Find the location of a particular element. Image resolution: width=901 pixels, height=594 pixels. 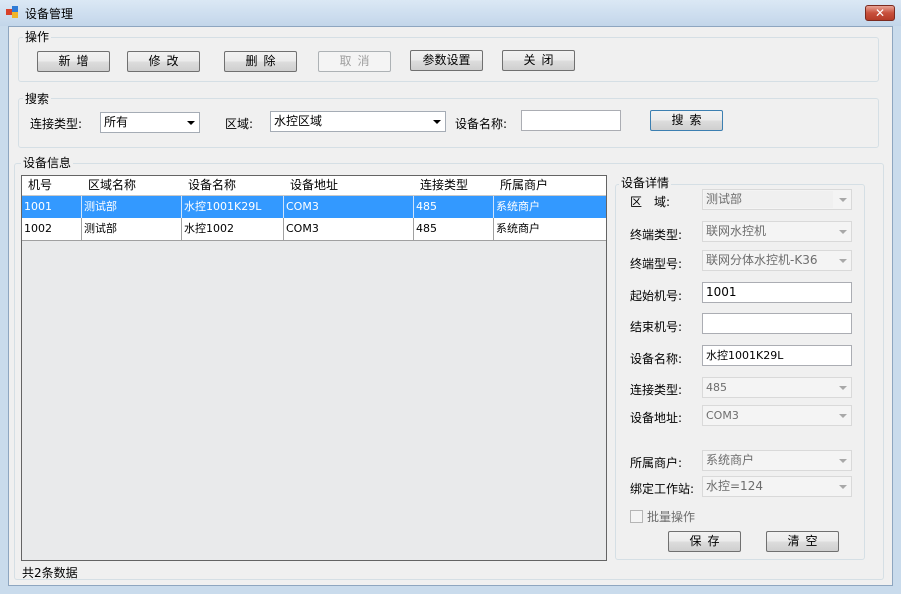

merchant-select: 系统商户 is located at coordinates (777, 460).